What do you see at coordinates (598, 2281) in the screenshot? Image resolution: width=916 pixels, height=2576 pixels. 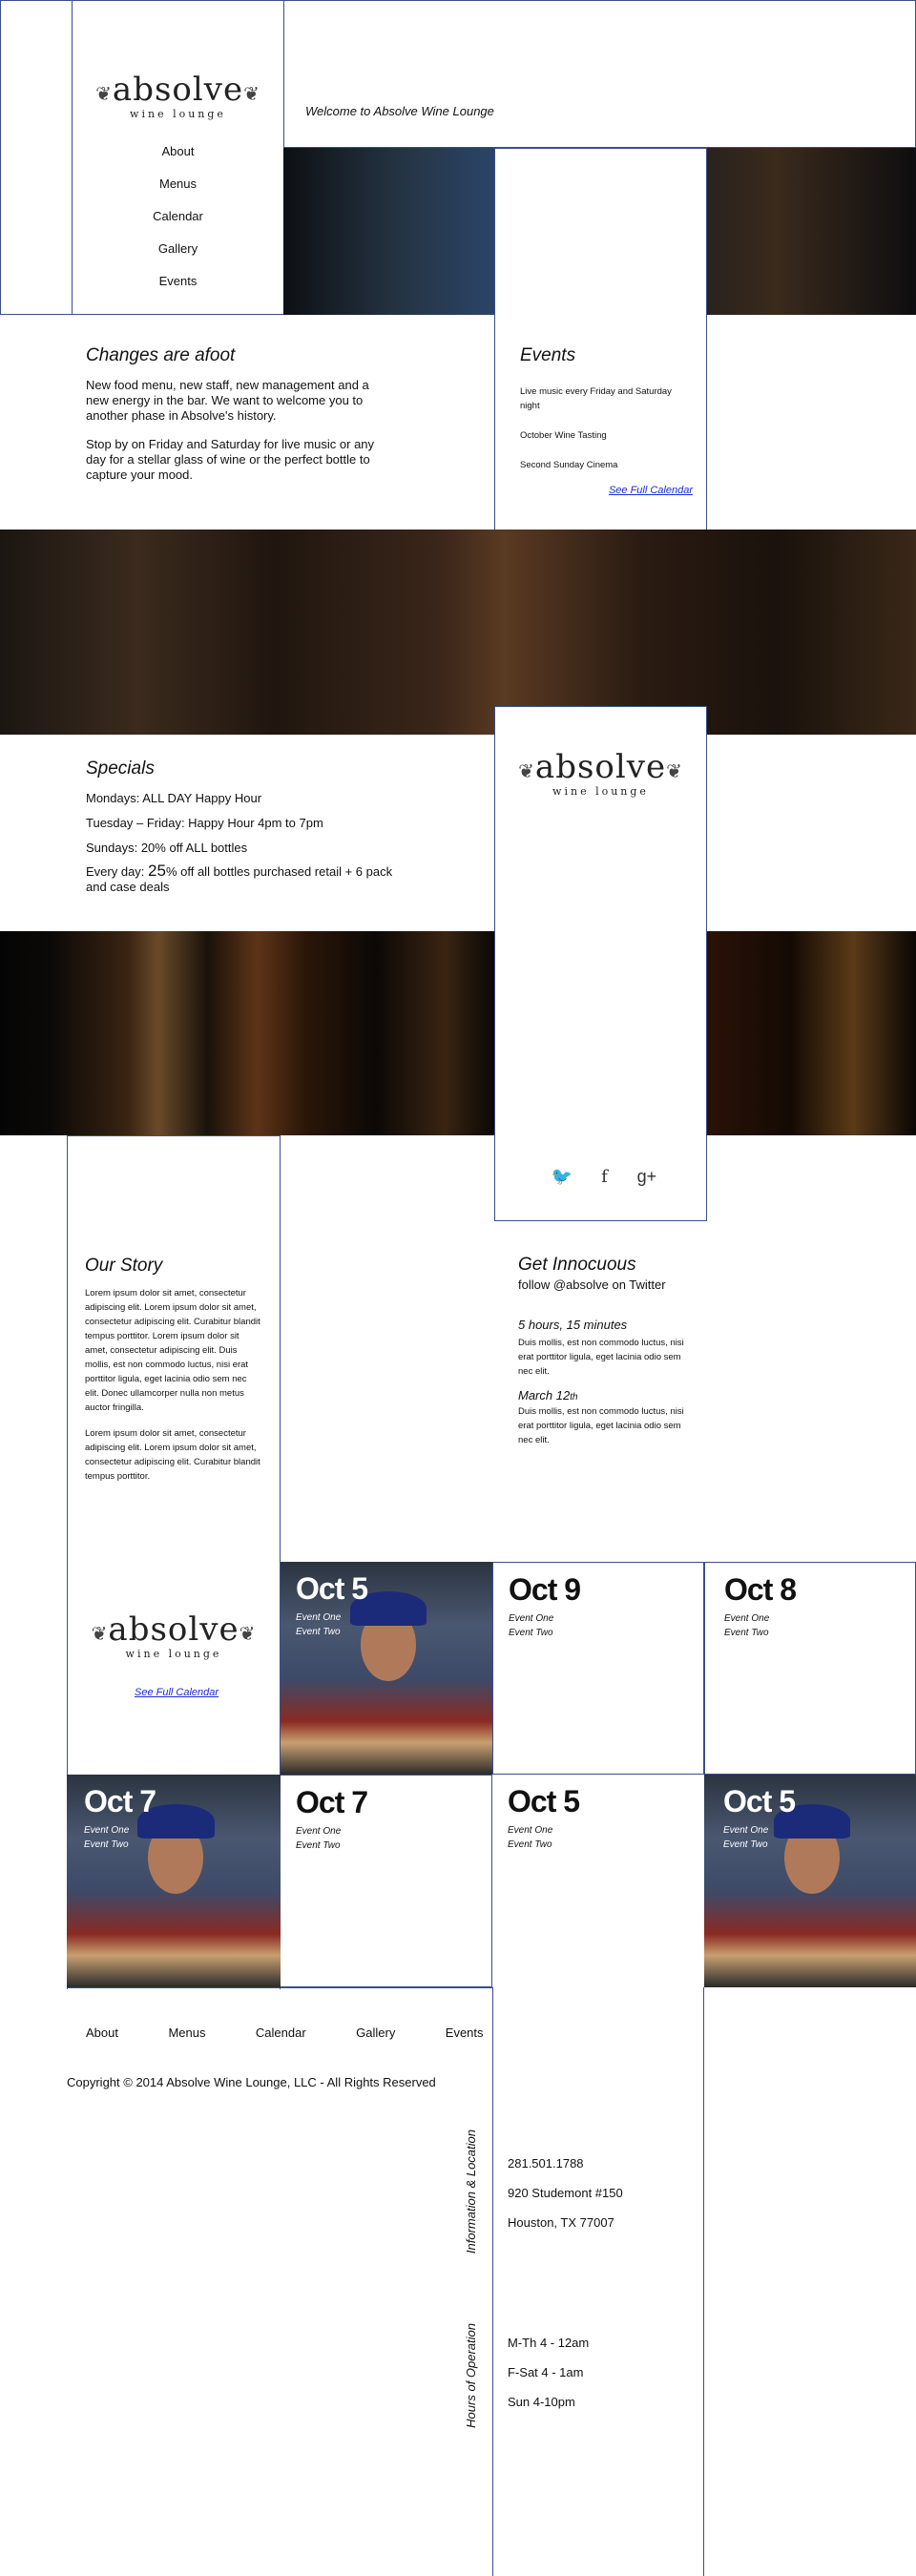 I see `info-column` at bounding box center [598, 2281].